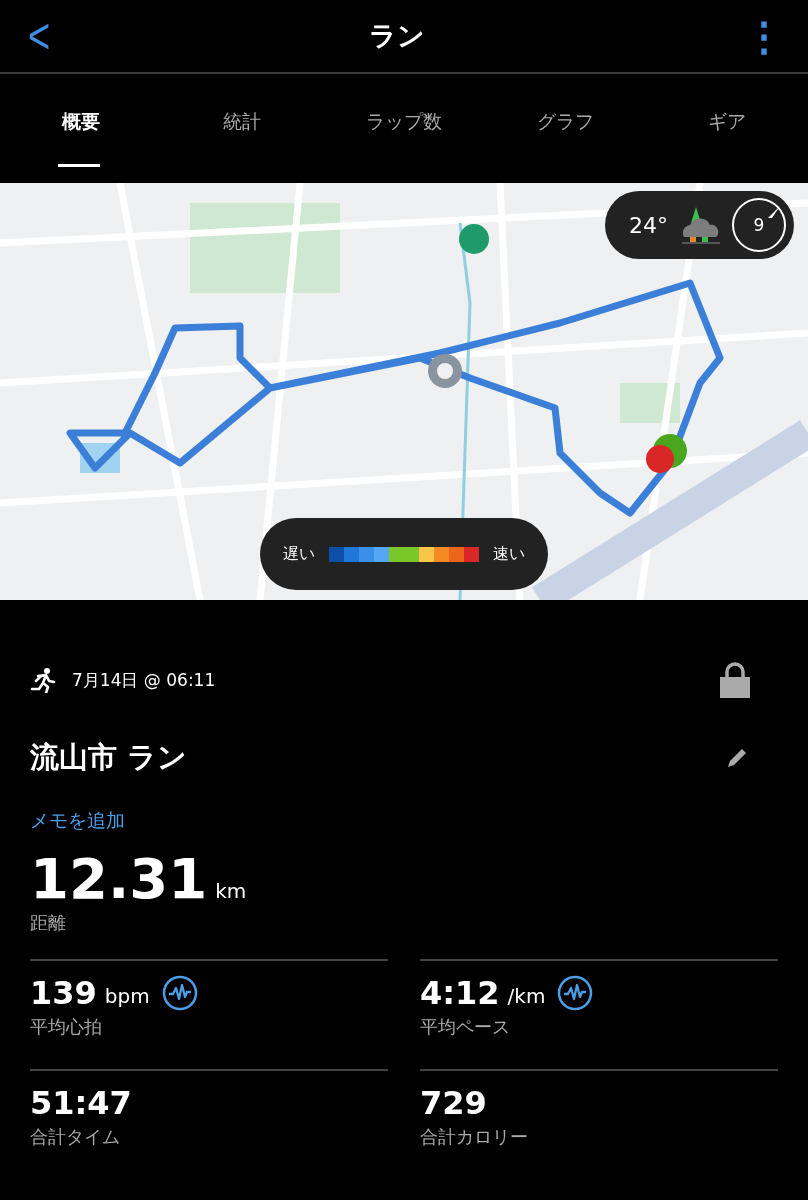 The height and width of the screenshot is (1200, 808). I want to click on tab: ラップ数, so click(404, 121).